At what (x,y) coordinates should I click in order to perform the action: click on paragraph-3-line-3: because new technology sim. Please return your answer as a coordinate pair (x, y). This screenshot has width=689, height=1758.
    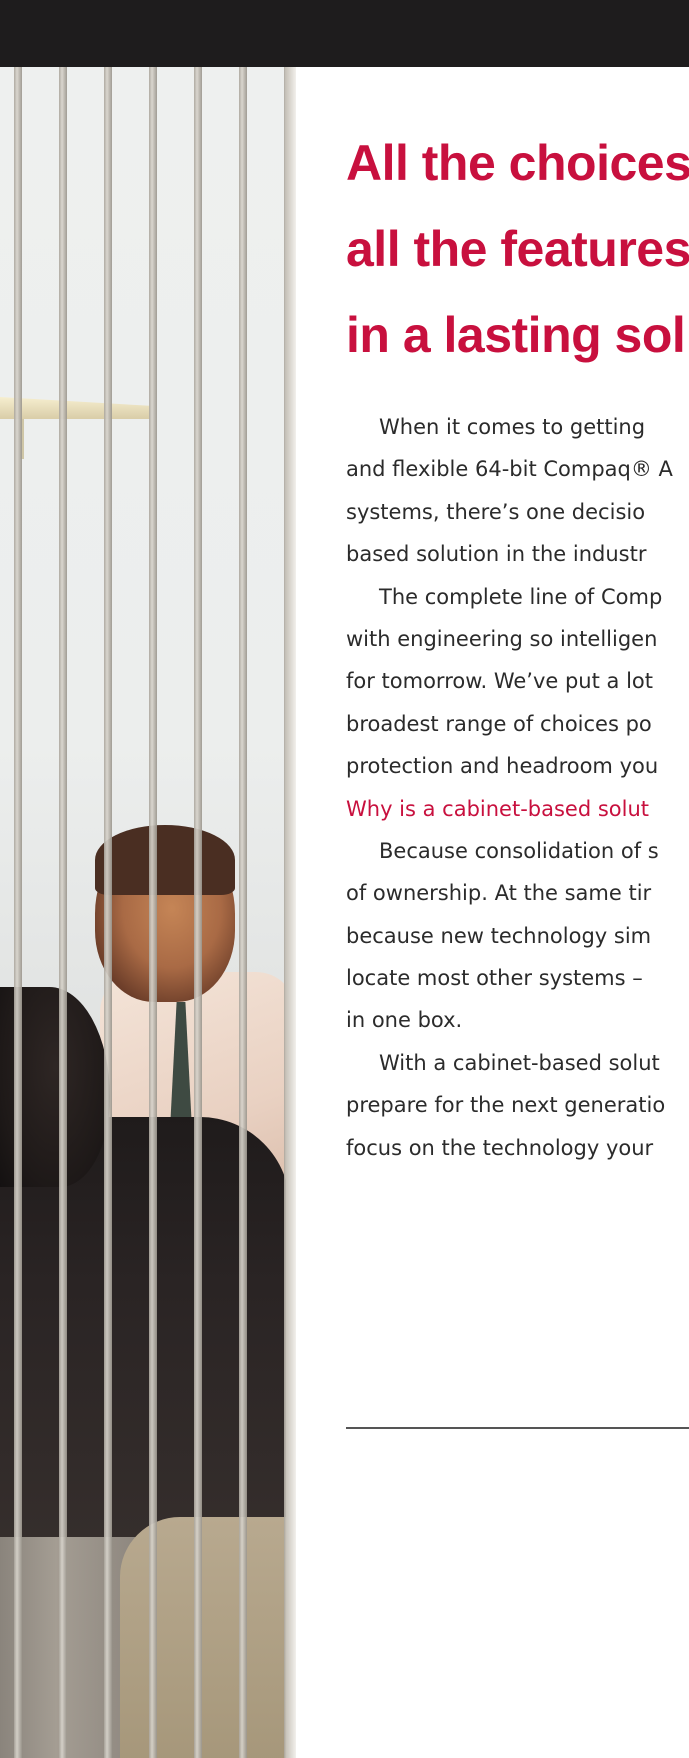
    Looking at the image, I should click on (499, 935).